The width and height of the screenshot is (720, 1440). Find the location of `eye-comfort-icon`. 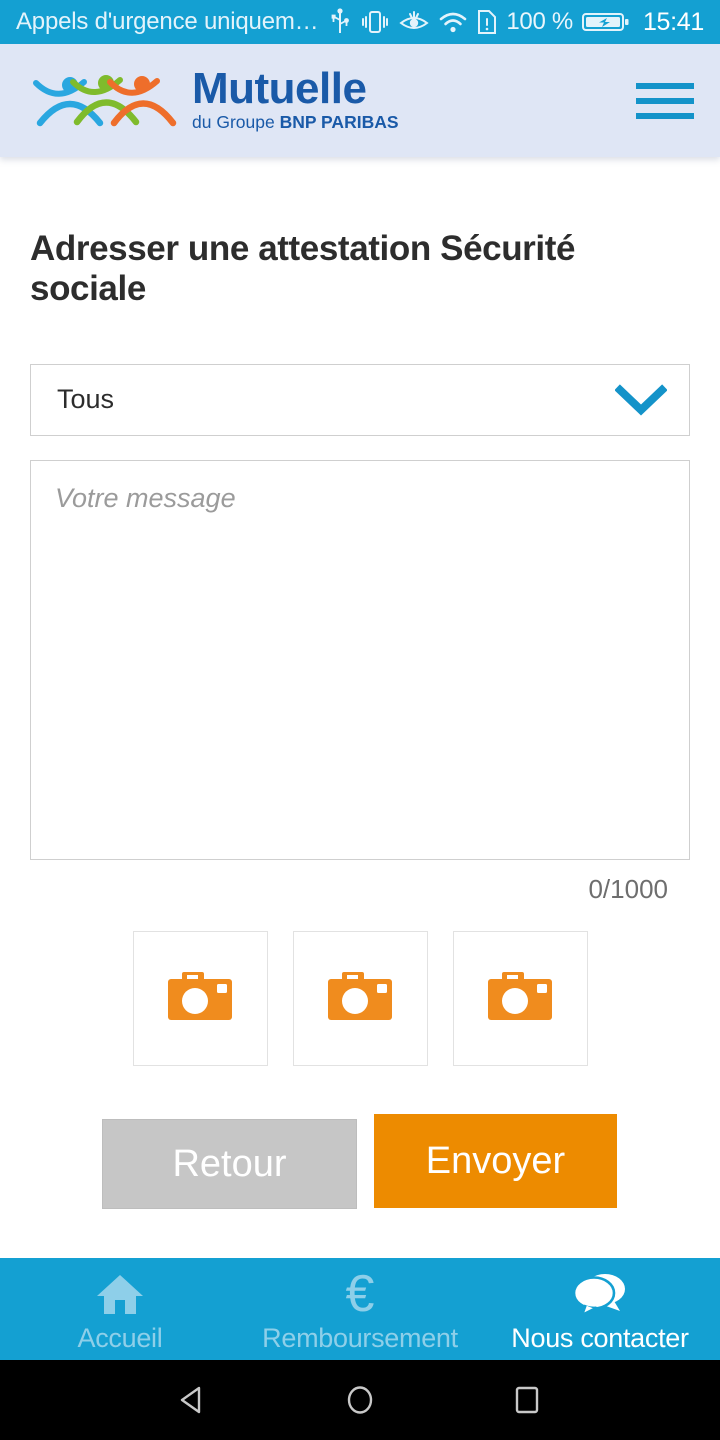

eye-comfort-icon is located at coordinates (414, 22).